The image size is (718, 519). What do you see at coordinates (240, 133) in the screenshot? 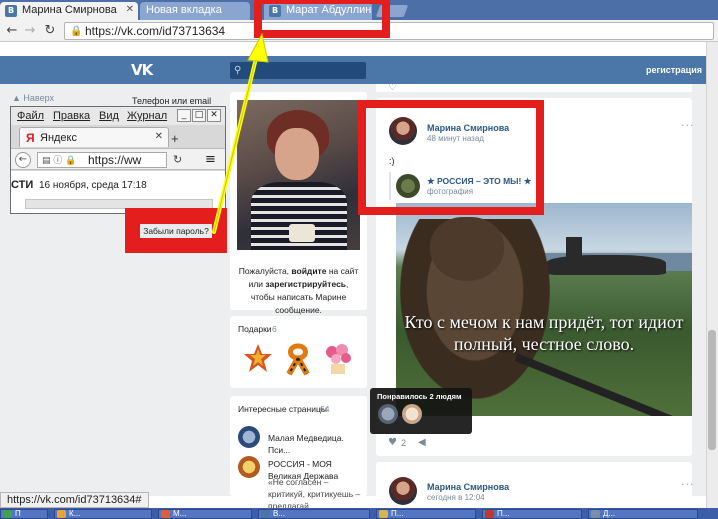
I see `annotation-arrow` at bounding box center [240, 133].